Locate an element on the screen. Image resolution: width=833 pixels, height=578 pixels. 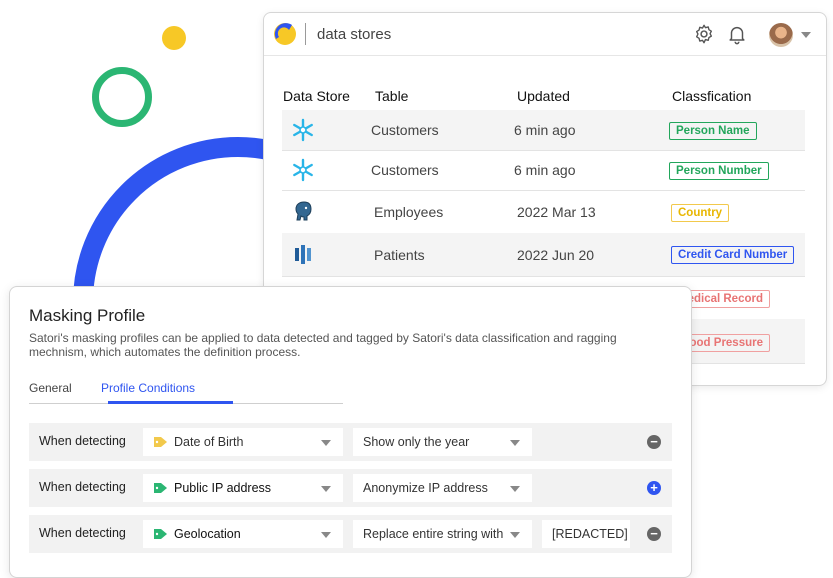
header-separator is located at coordinates (305, 34).